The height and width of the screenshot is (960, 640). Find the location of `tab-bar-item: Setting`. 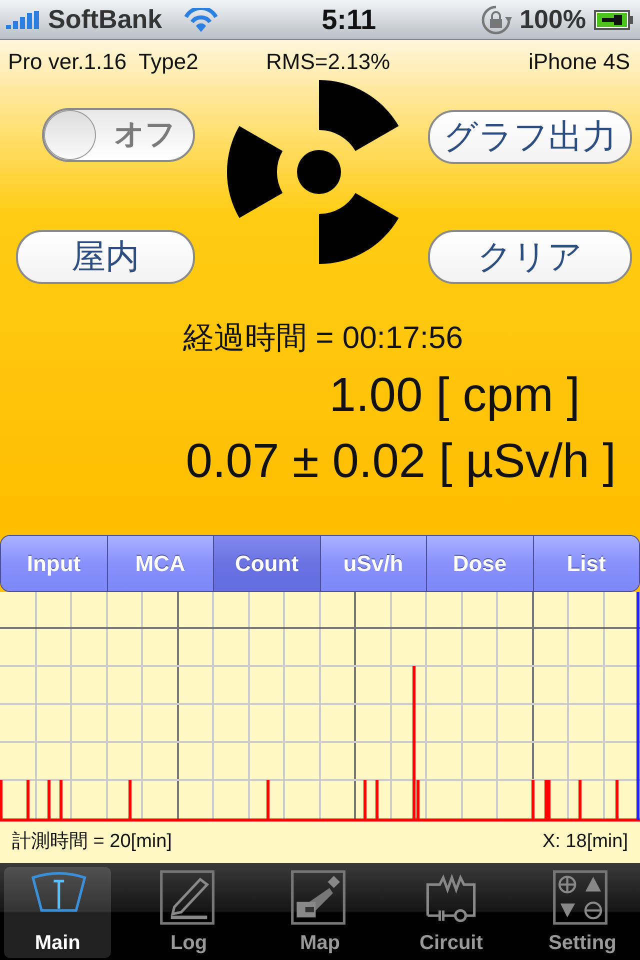

tab-bar-item: Setting is located at coordinates (582, 912).